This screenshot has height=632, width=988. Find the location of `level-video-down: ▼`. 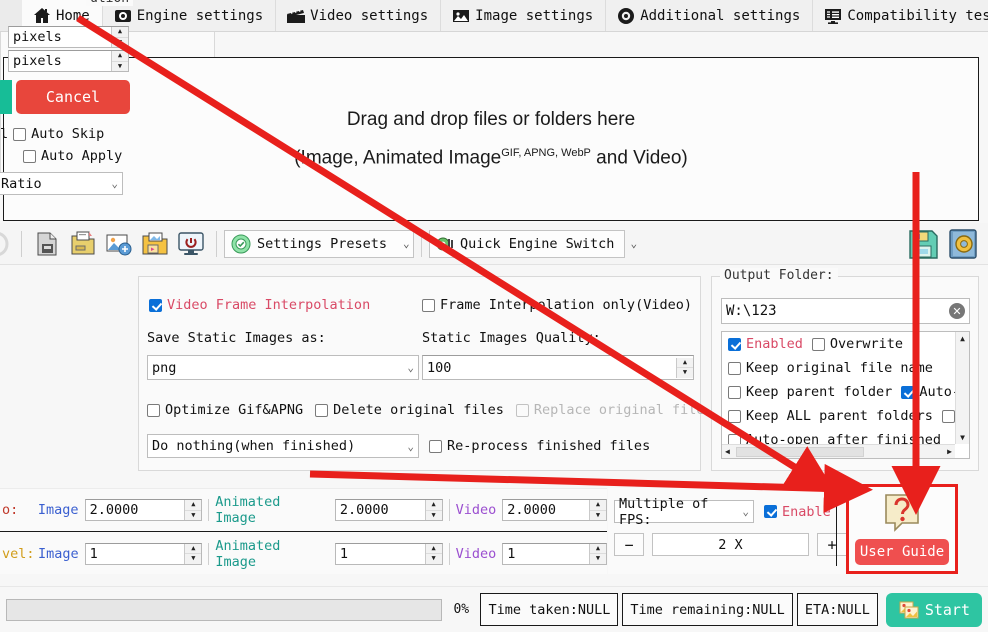

level-video-down: ▼ is located at coordinates (598, 559).